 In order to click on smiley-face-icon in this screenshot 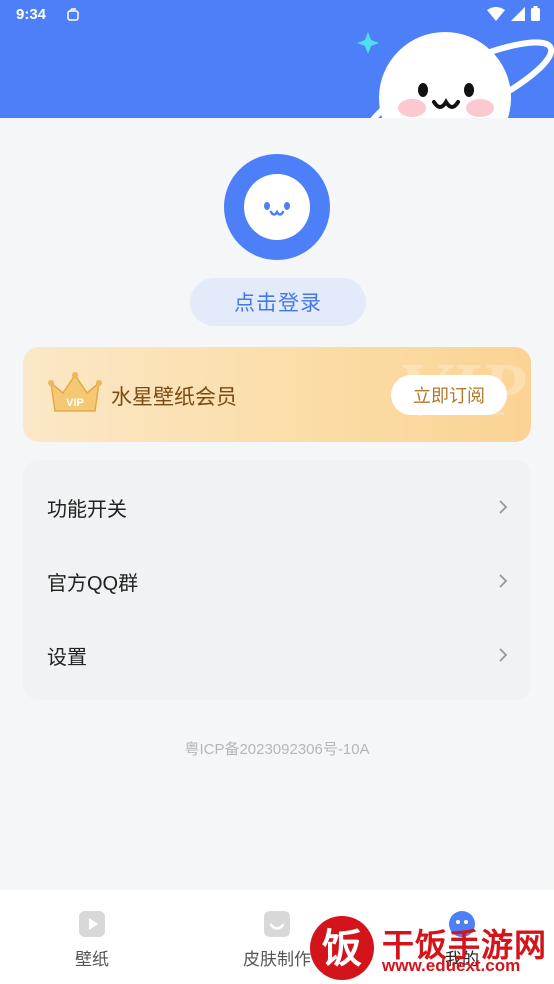, I will do `click(277, 209)`.